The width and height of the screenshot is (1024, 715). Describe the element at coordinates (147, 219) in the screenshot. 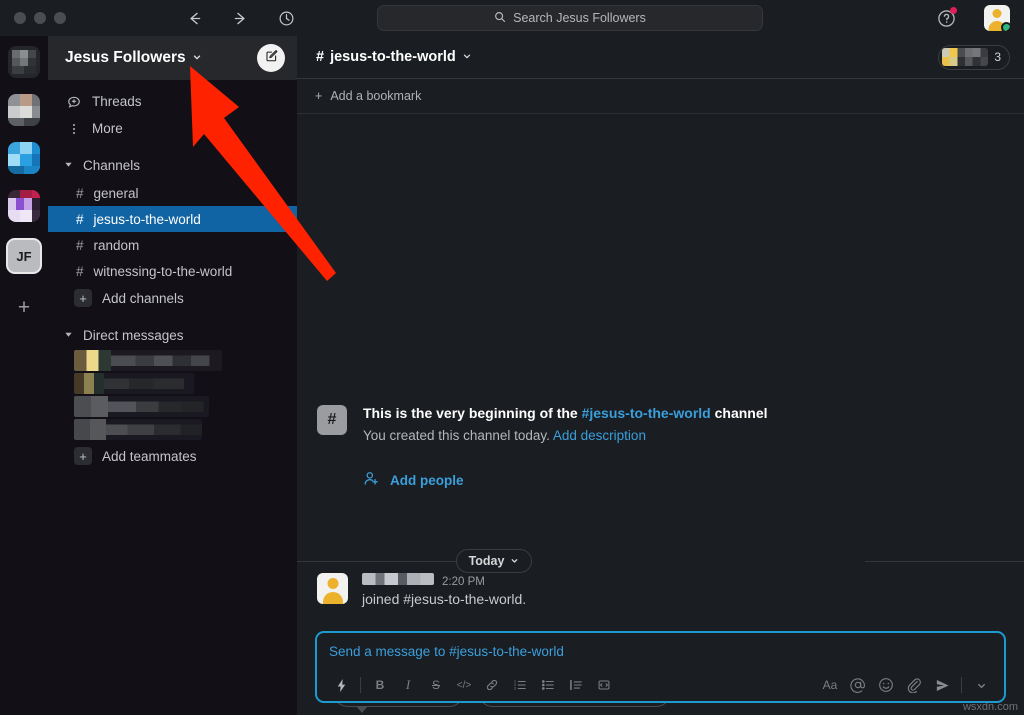

I see `channel-label: jesus-to-the-world` at that location.